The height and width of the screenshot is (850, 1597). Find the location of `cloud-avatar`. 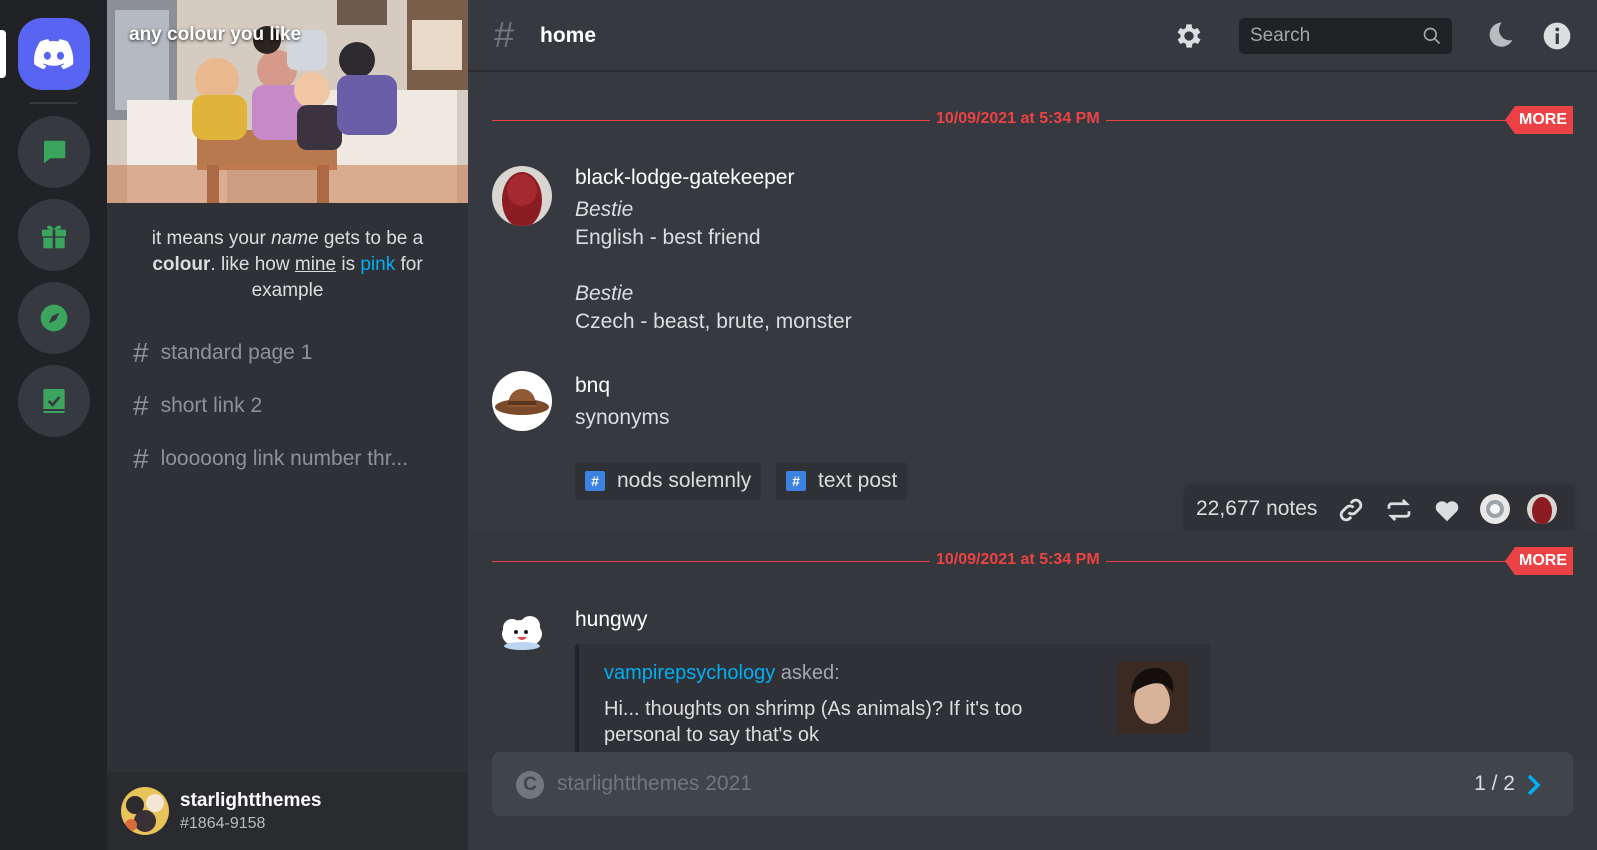

cloud-avatar is located at coordinates (522, 632).